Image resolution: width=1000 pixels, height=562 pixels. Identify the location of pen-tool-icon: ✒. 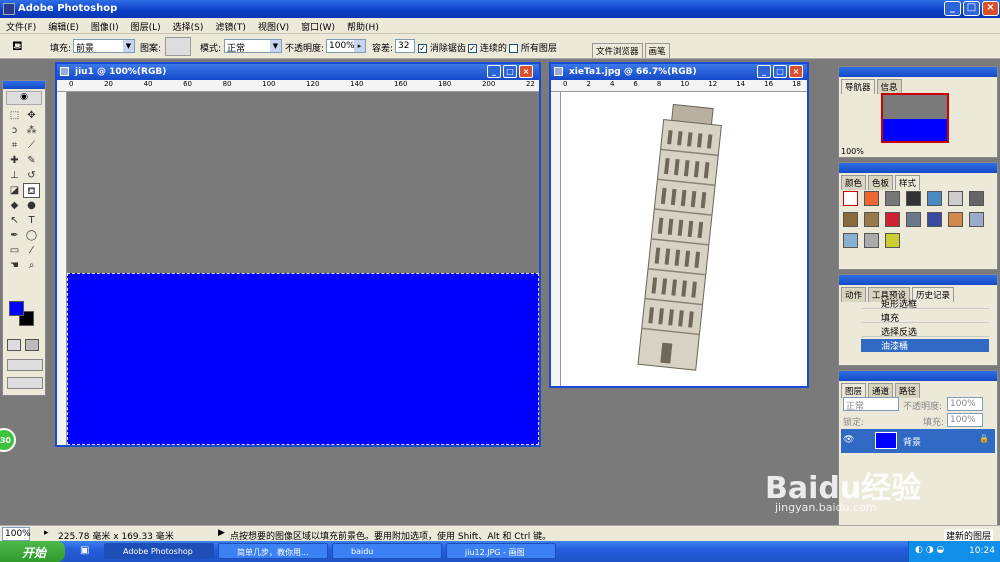
(14, 235).